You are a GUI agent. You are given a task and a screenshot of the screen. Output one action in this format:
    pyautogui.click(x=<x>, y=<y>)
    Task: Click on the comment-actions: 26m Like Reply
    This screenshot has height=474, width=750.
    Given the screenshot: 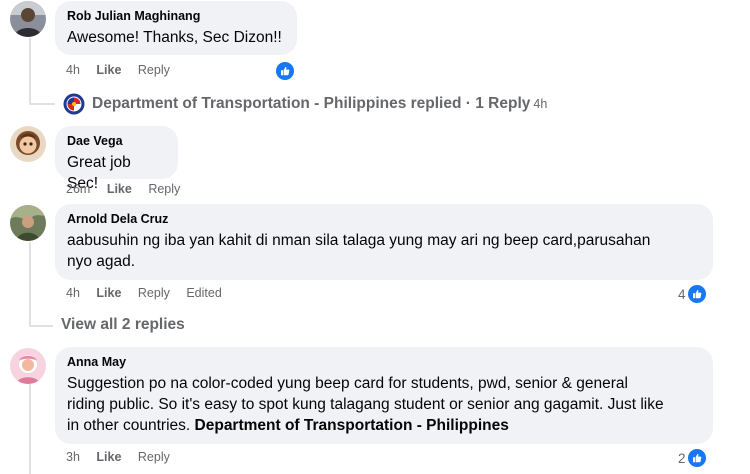 What is the action you would take?
    pyautogui.click(x=129, y=189)
    